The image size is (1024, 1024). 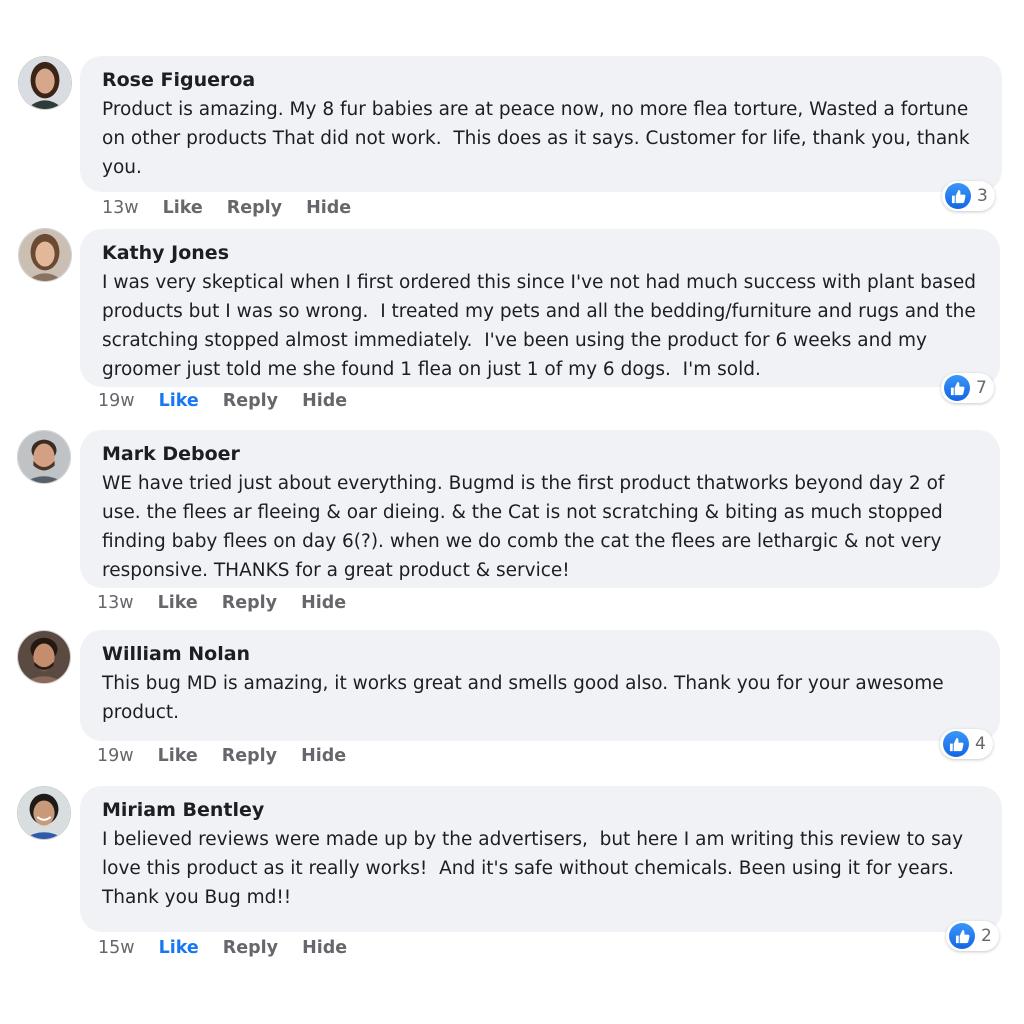 I want to click on reaction-count: 4, so click(x=966, y=744).